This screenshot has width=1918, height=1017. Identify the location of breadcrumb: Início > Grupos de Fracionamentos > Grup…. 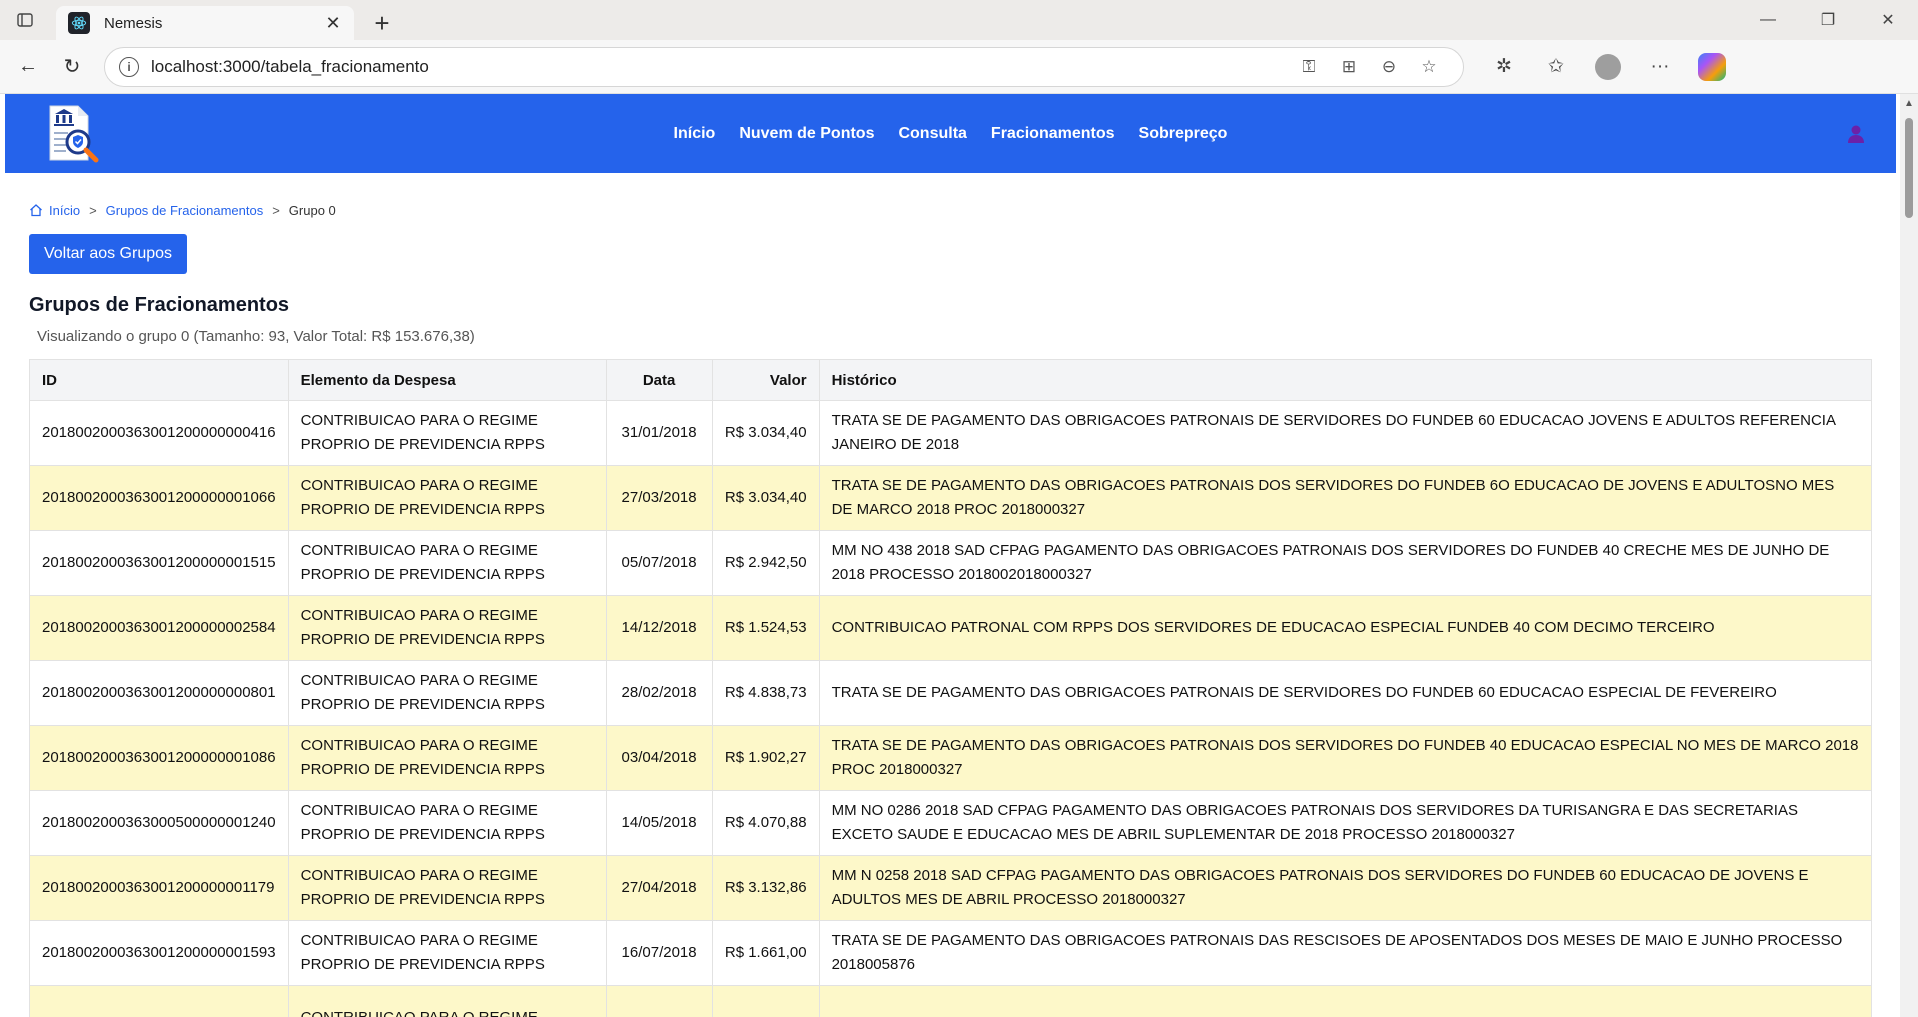
(950, 210).